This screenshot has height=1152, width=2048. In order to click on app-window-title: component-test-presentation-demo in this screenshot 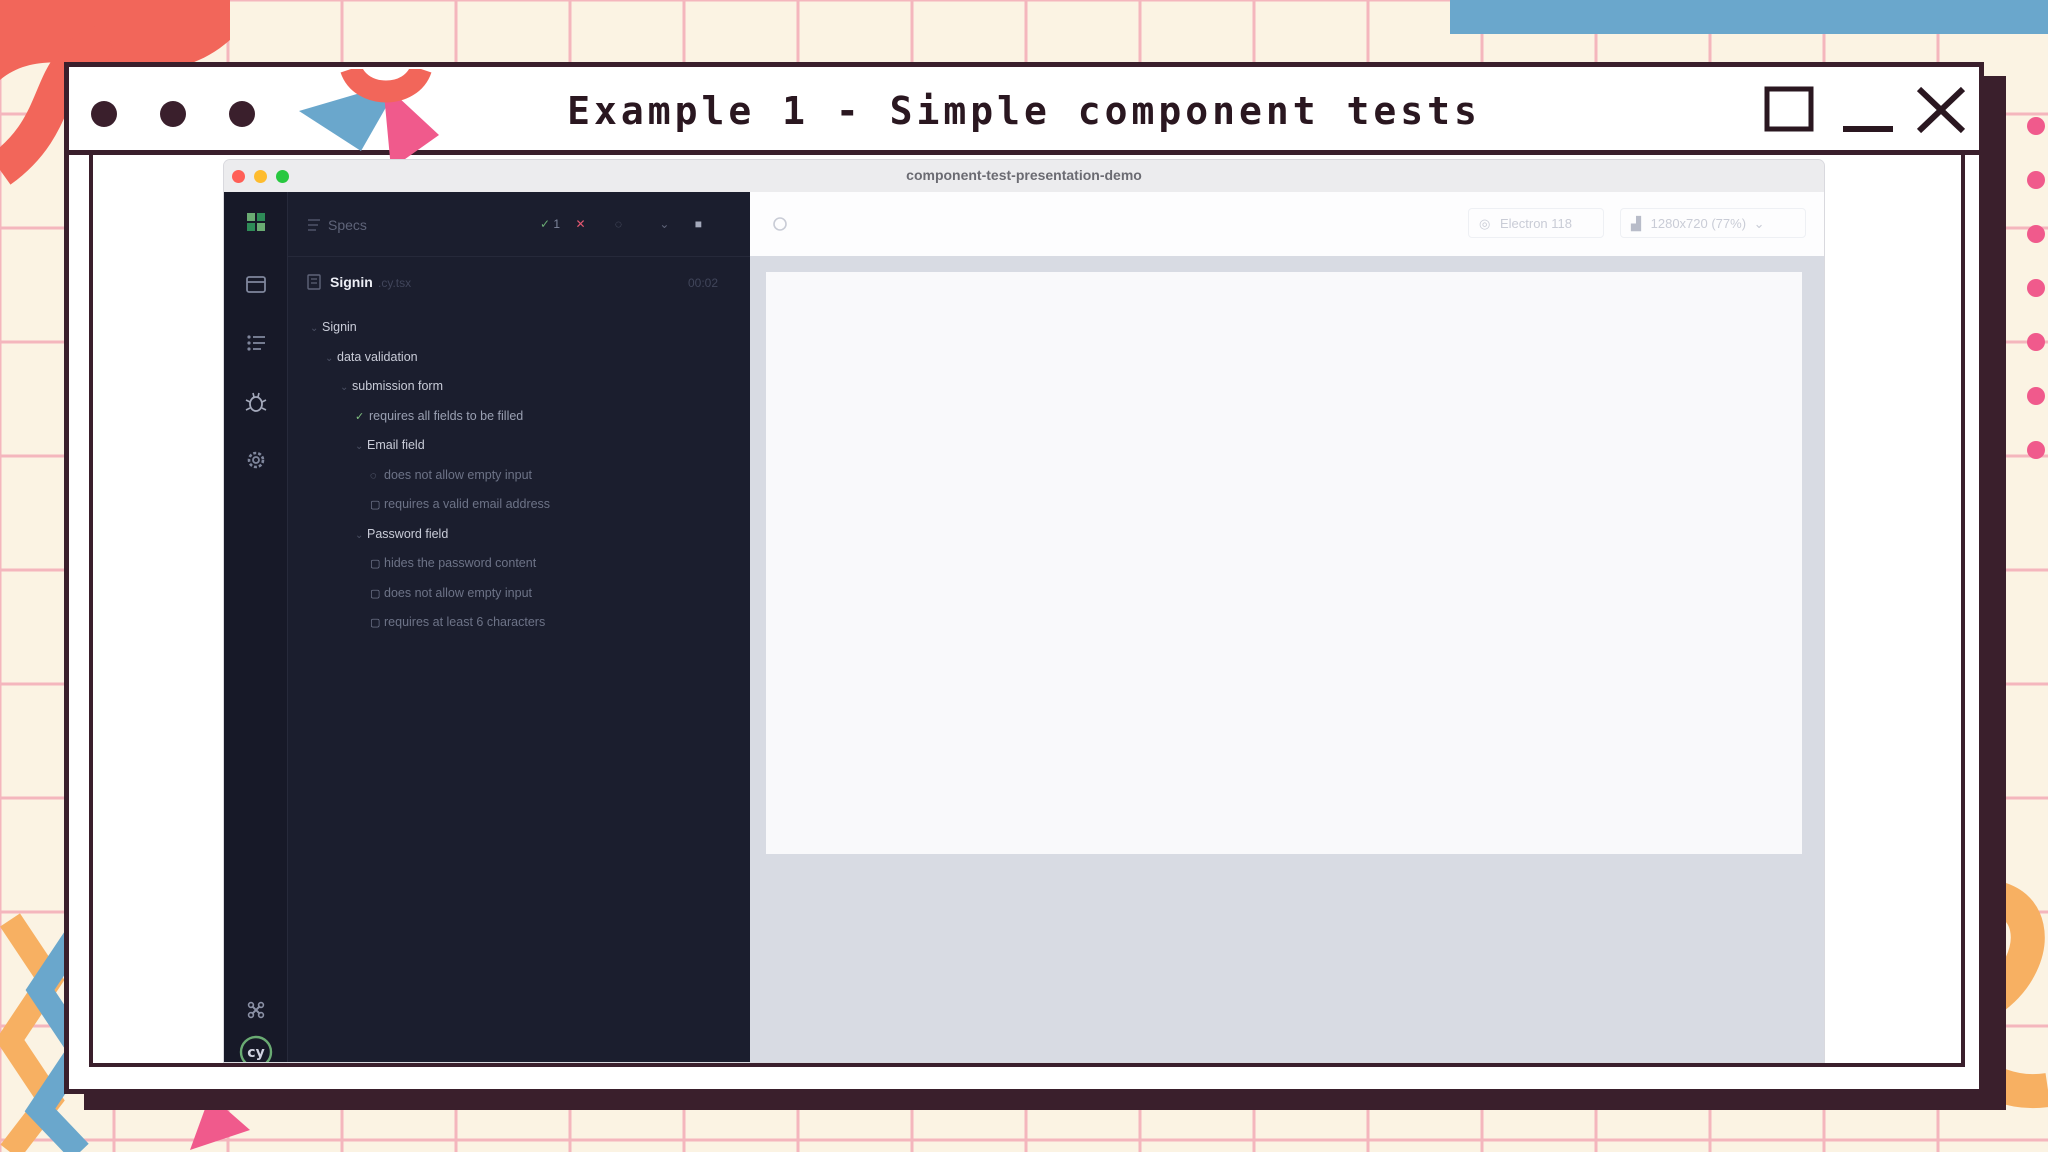, I will do `click(1024, 175)`.